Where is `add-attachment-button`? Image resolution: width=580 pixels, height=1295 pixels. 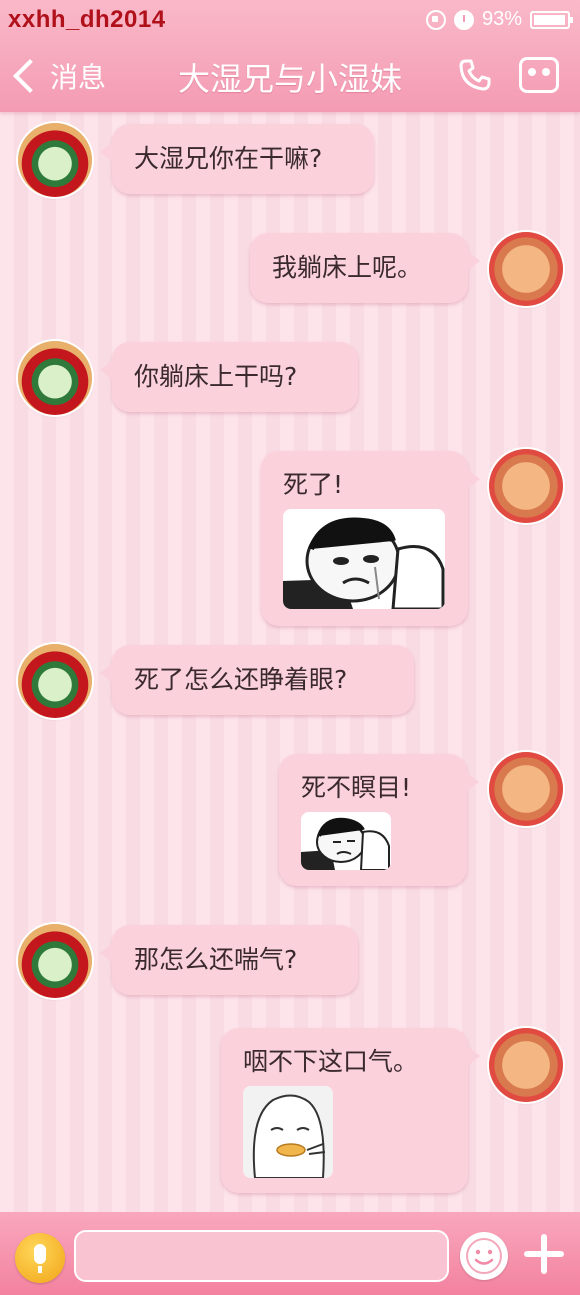
add-attachment-button is located at coordinates (544, 1254).